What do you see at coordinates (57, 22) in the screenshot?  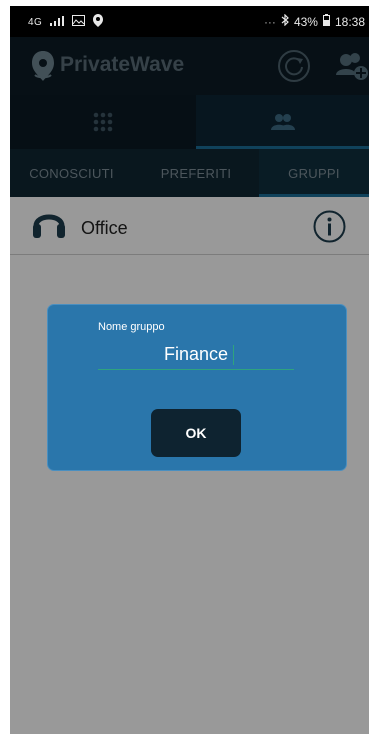 I see `signal-icon` at bounding box center [57, 22].